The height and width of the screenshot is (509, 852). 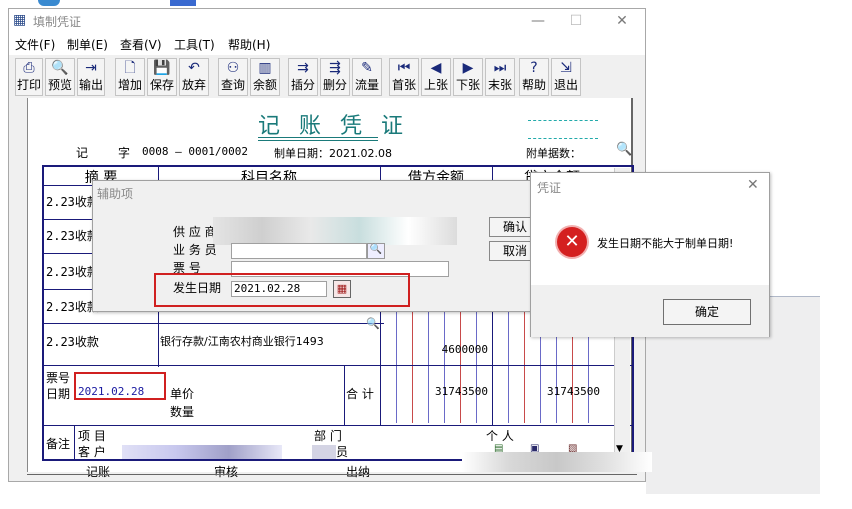 I want to click on sign-cashier: 出纳, so click(x=358, y=472).